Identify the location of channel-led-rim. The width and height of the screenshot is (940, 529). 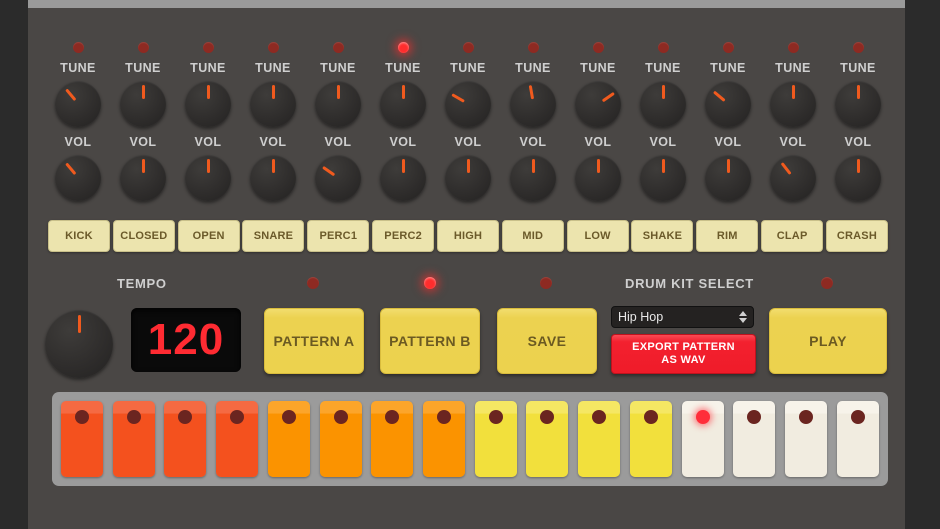
(728, 47).